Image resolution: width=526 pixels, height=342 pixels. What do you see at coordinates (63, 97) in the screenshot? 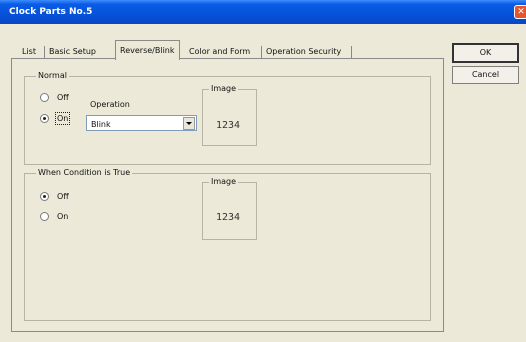
I see `normal-off-label: Off` at bounding box center [63, 97].